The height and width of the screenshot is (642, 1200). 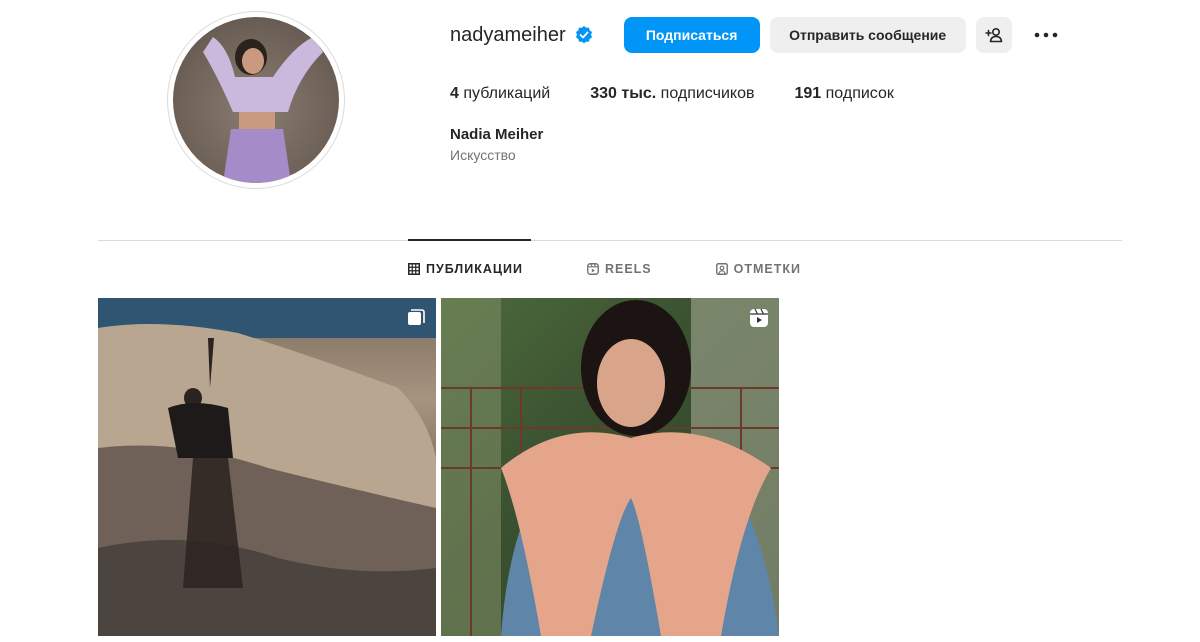 What do you see at coordinates (808, 93) in the screenshot?
I see `following-count: 191` at bounding box center [808, 93].